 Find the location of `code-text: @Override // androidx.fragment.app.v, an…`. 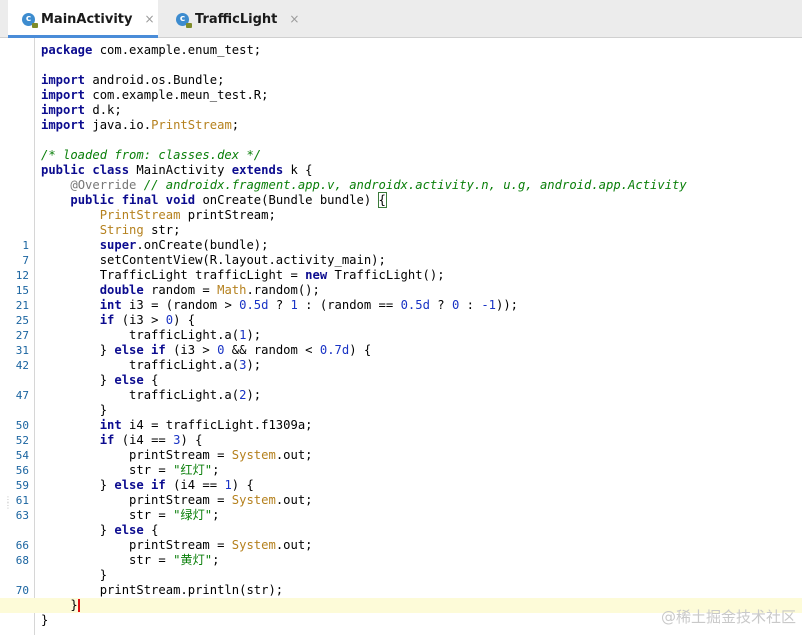

code-text: @Override // androidx.fragment.app.v, an… is located at coordinates (378, 185).